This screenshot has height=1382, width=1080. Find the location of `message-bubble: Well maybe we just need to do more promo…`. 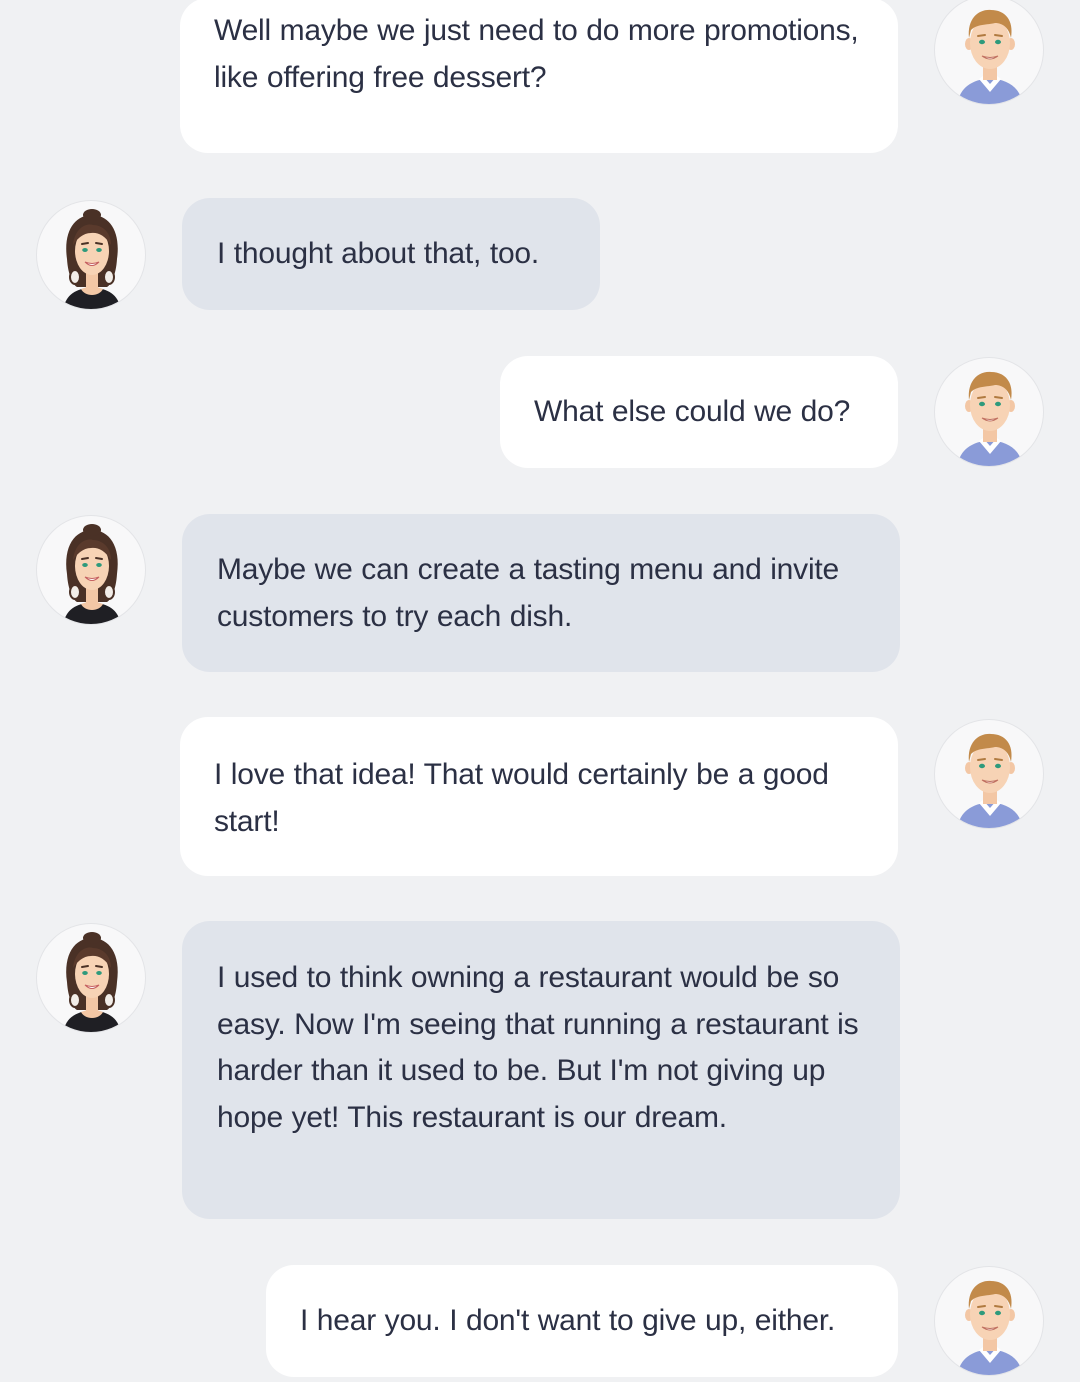

message-bubble: Well maybe we just need to do more promo… is located at coordinates (539, 76).